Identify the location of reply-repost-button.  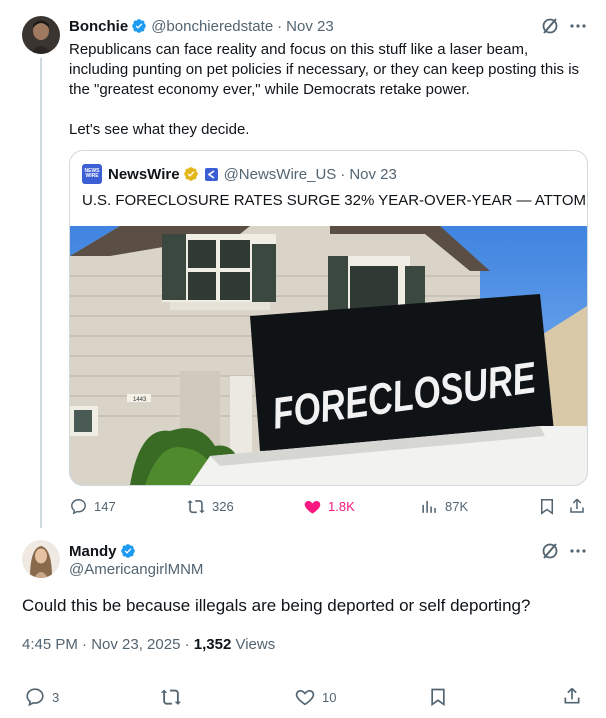
(171, 697).